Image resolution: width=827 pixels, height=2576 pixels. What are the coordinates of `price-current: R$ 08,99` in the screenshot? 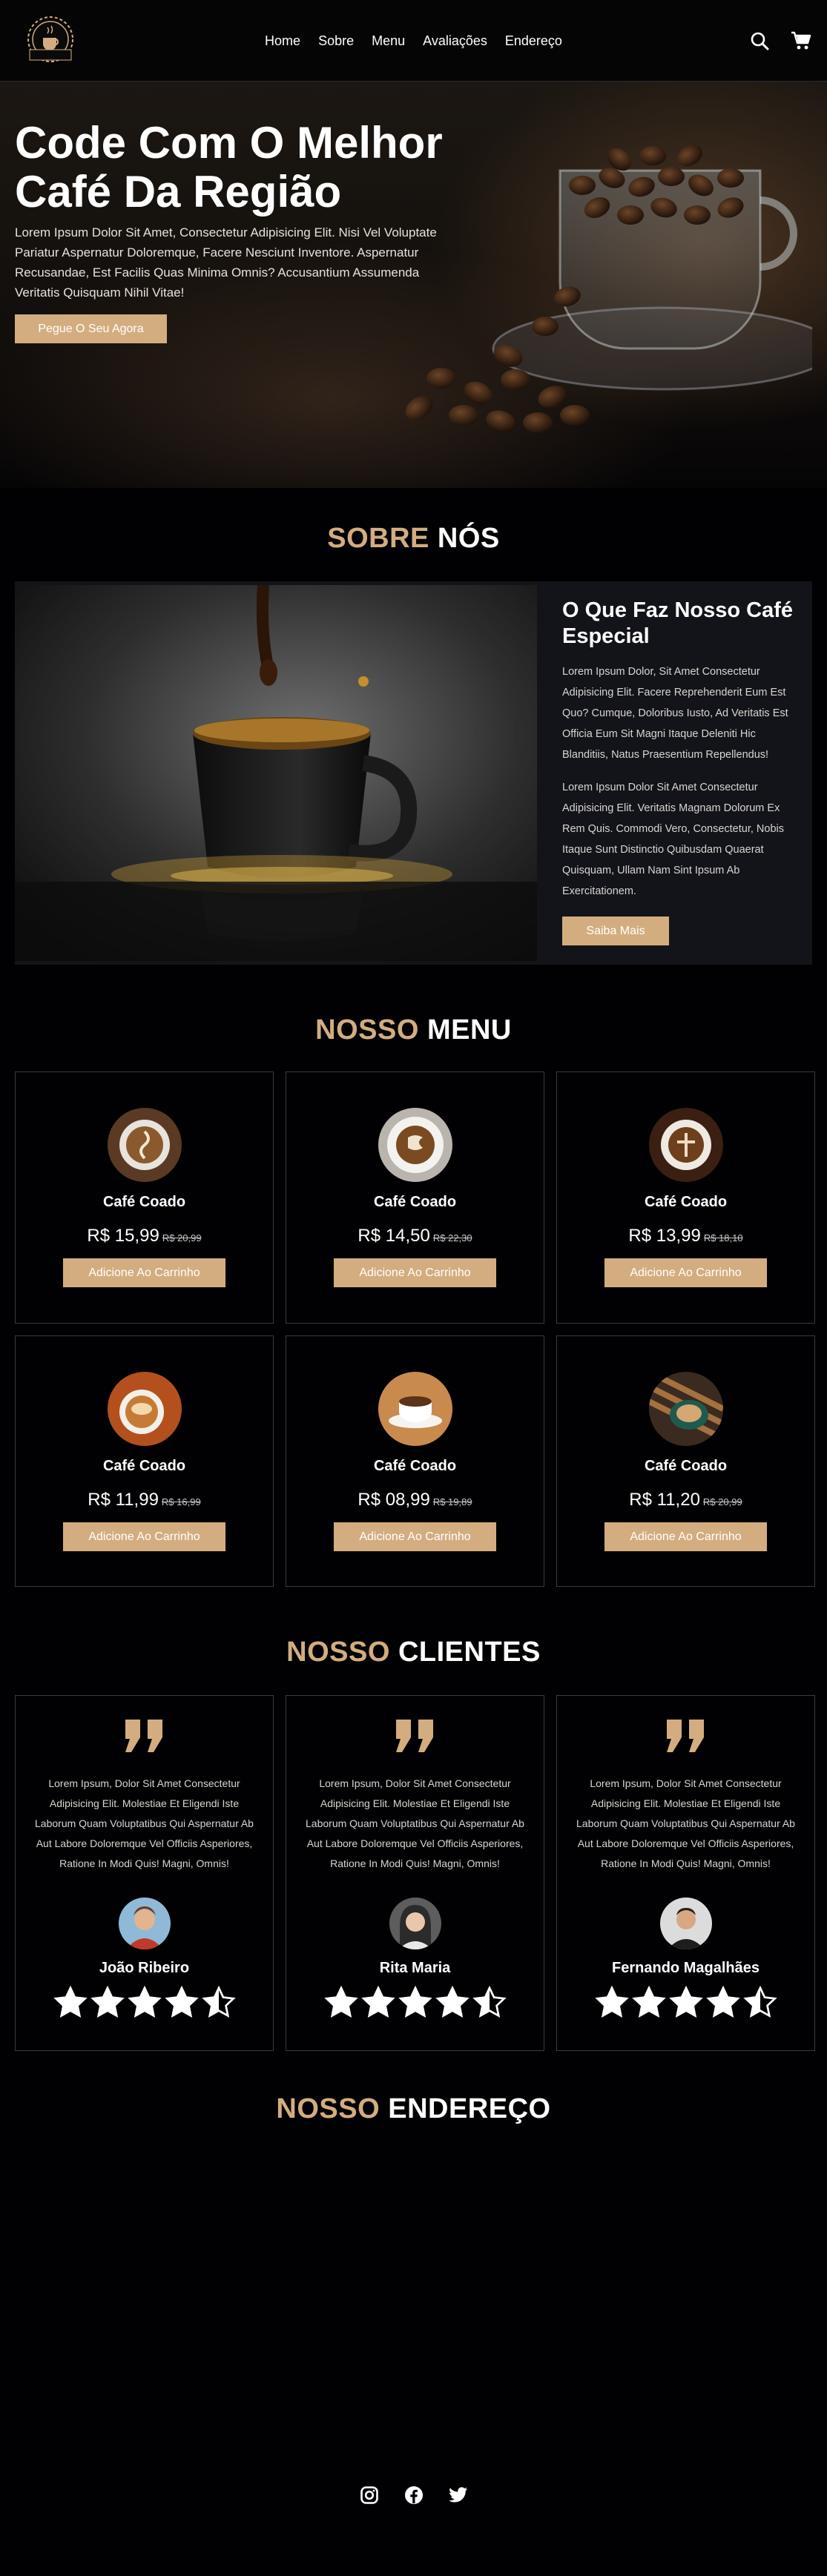 It's located at (394, 1500).